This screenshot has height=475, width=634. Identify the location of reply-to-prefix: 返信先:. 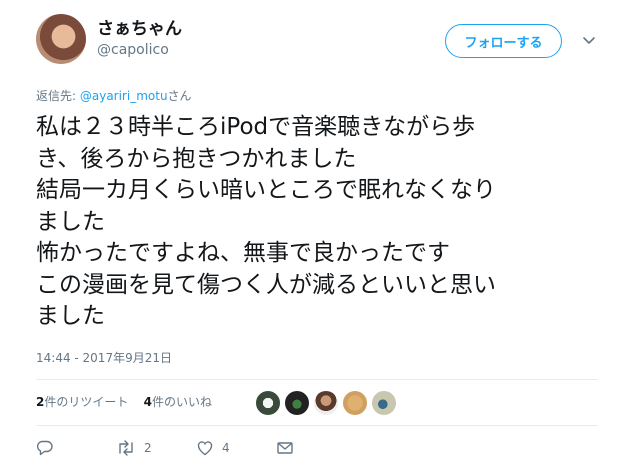
(58, 96).